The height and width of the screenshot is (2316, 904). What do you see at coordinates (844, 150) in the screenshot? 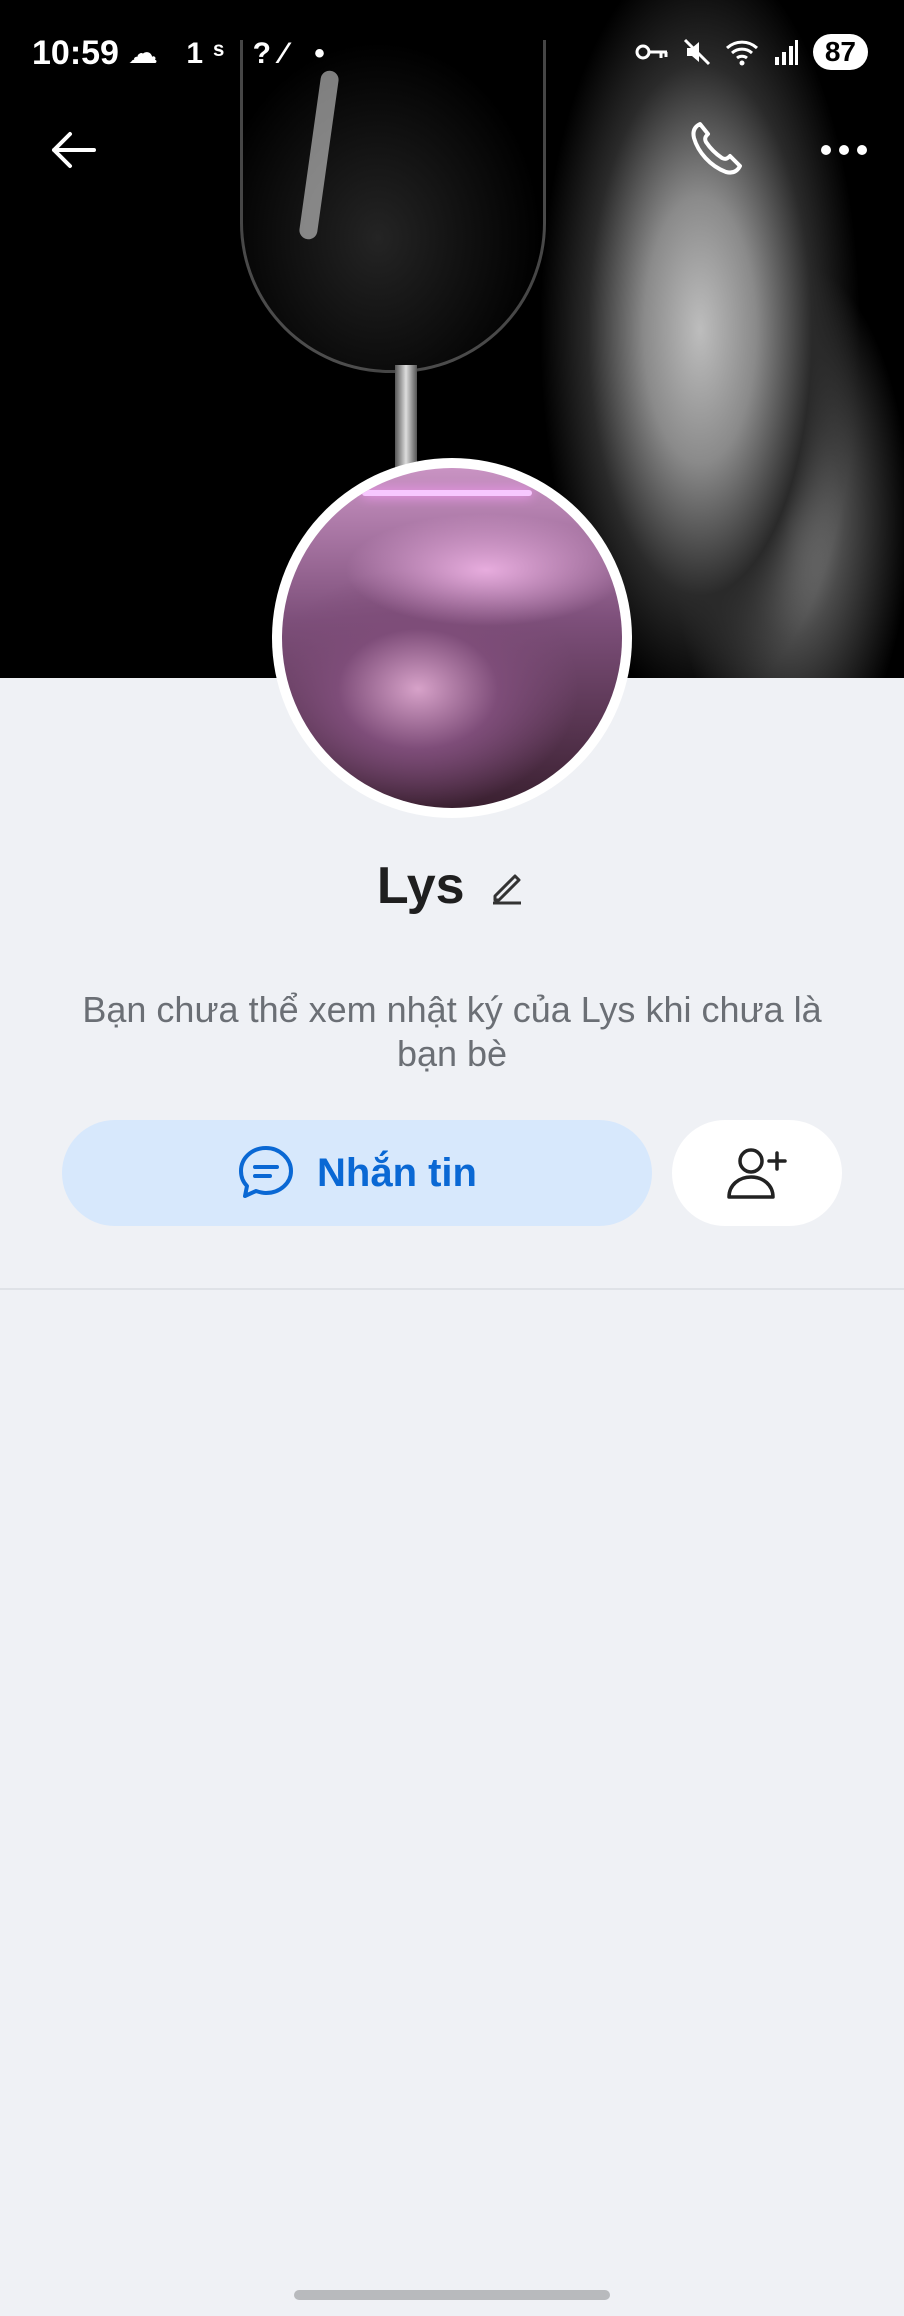
I see `more-options-icon` at bounding box center [844, 150].